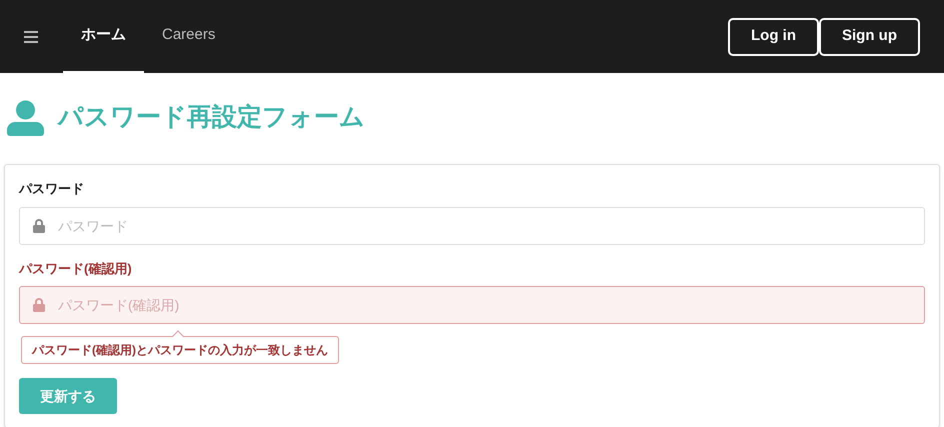 The image size is (944, 427). Describe the element at coordinates (76, 269) in the screenshot. I see `field-label: パスワード(確認用)` at that location.